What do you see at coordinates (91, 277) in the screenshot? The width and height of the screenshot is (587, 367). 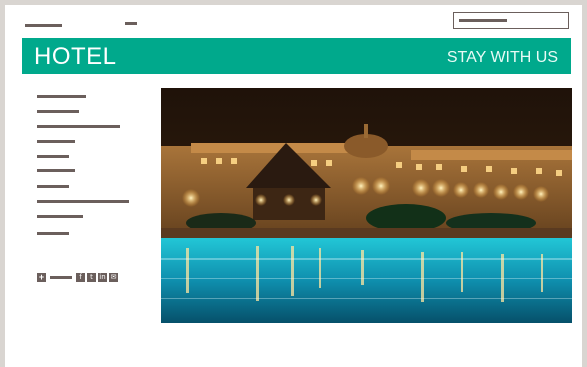 I see `twitter-icon: t` at bounding box center [91, 277].